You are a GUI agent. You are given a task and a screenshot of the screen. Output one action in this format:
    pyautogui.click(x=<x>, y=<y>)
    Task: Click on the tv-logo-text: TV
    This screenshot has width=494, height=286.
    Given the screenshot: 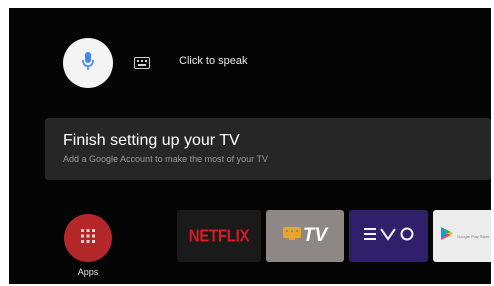 What is the action you would take?
    pyautogui.click(x=315, y=235)
    